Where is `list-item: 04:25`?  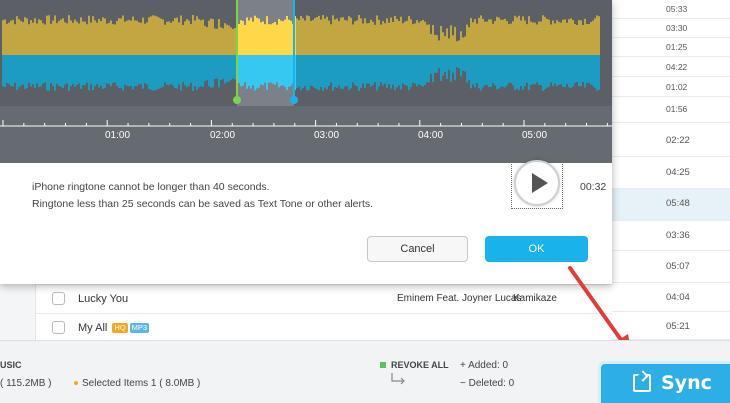
list-item: 04:25 is located at coordinates (671, 173).